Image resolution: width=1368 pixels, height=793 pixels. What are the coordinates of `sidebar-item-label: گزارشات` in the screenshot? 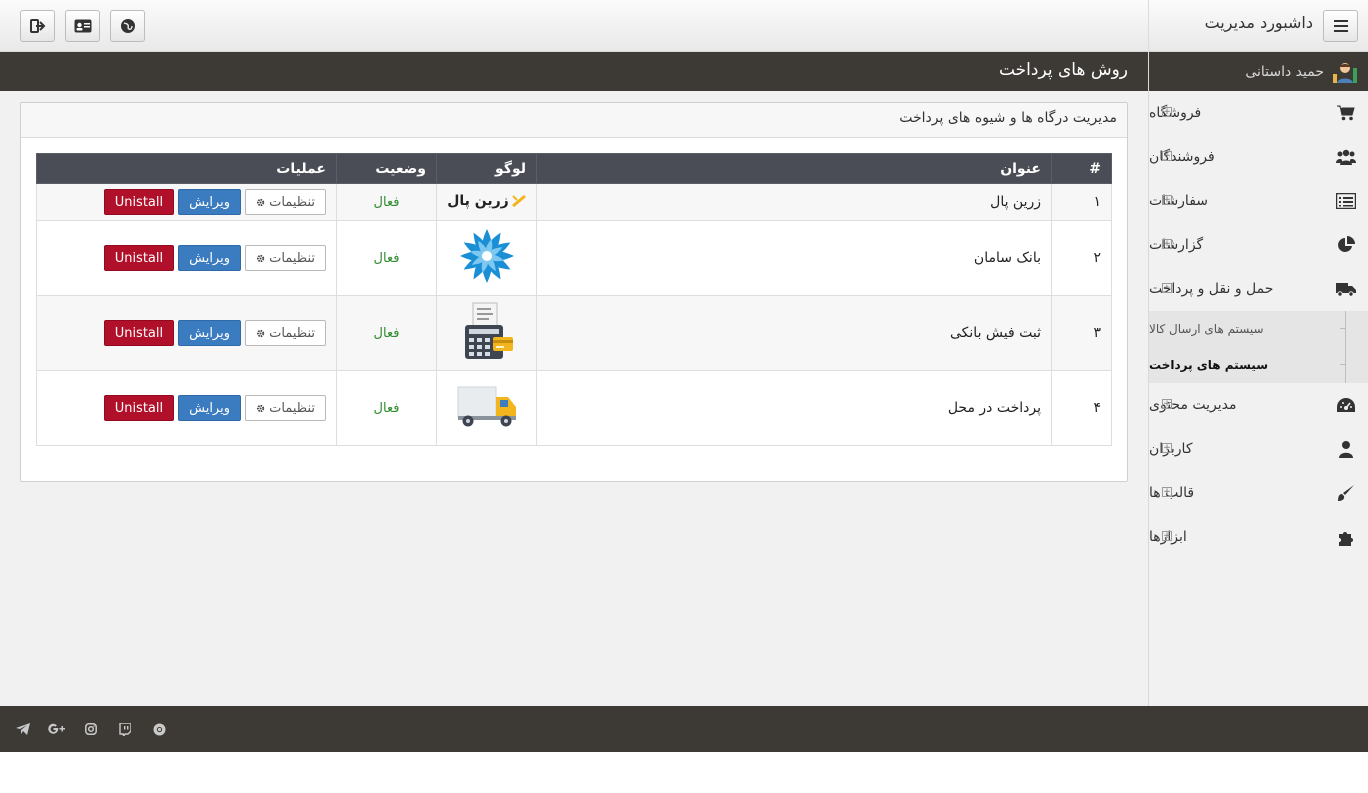 It's located at (1176, 245).